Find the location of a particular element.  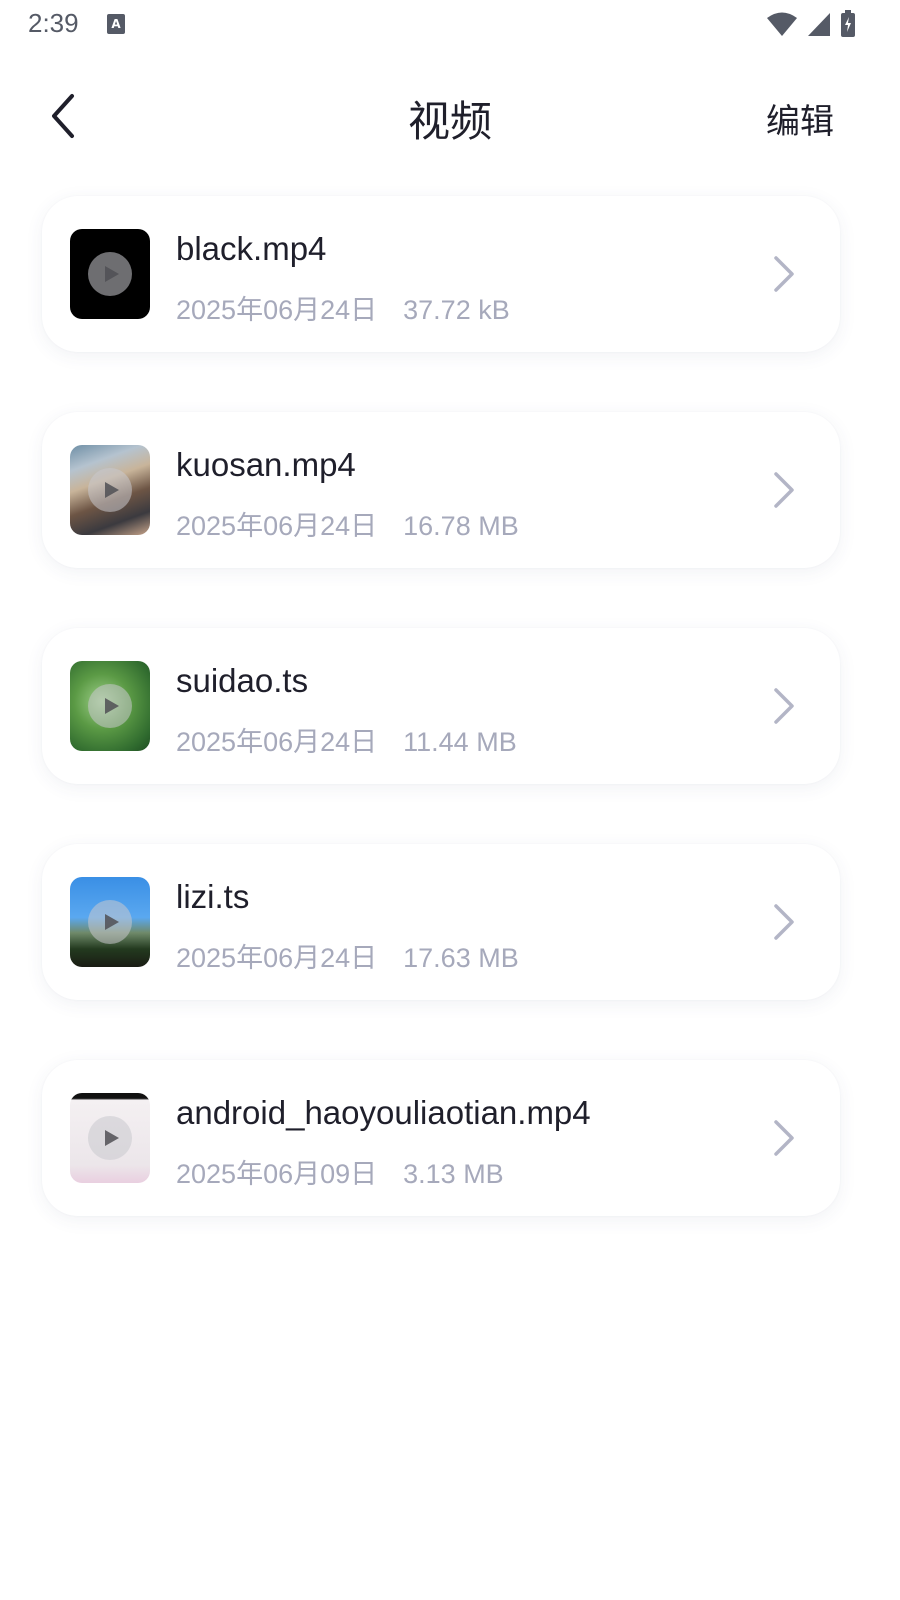

video-meta: 2025年06月24日 11.44 MB is located at coordinates (346, 739).